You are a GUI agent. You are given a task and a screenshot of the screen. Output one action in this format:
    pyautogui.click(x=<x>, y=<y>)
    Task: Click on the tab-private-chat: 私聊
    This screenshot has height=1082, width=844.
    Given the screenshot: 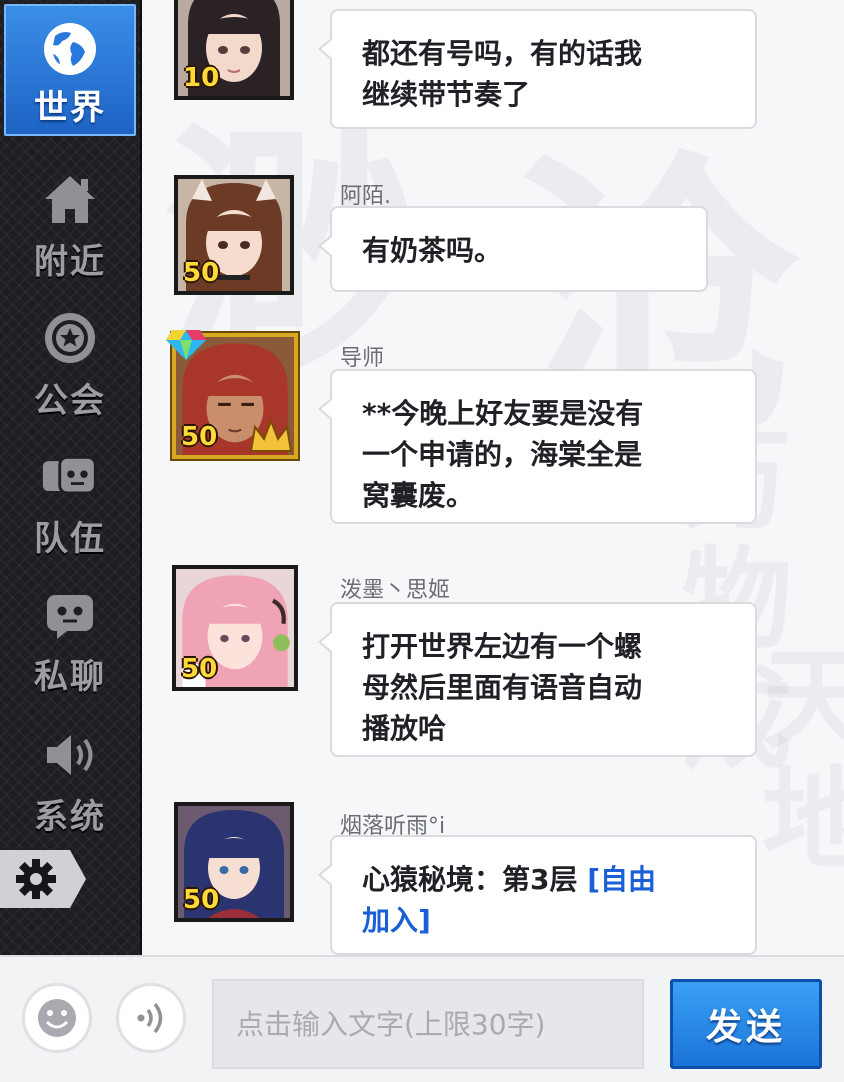 What is the action you would take?
    pyautogui.click(x=70, y=629)
    